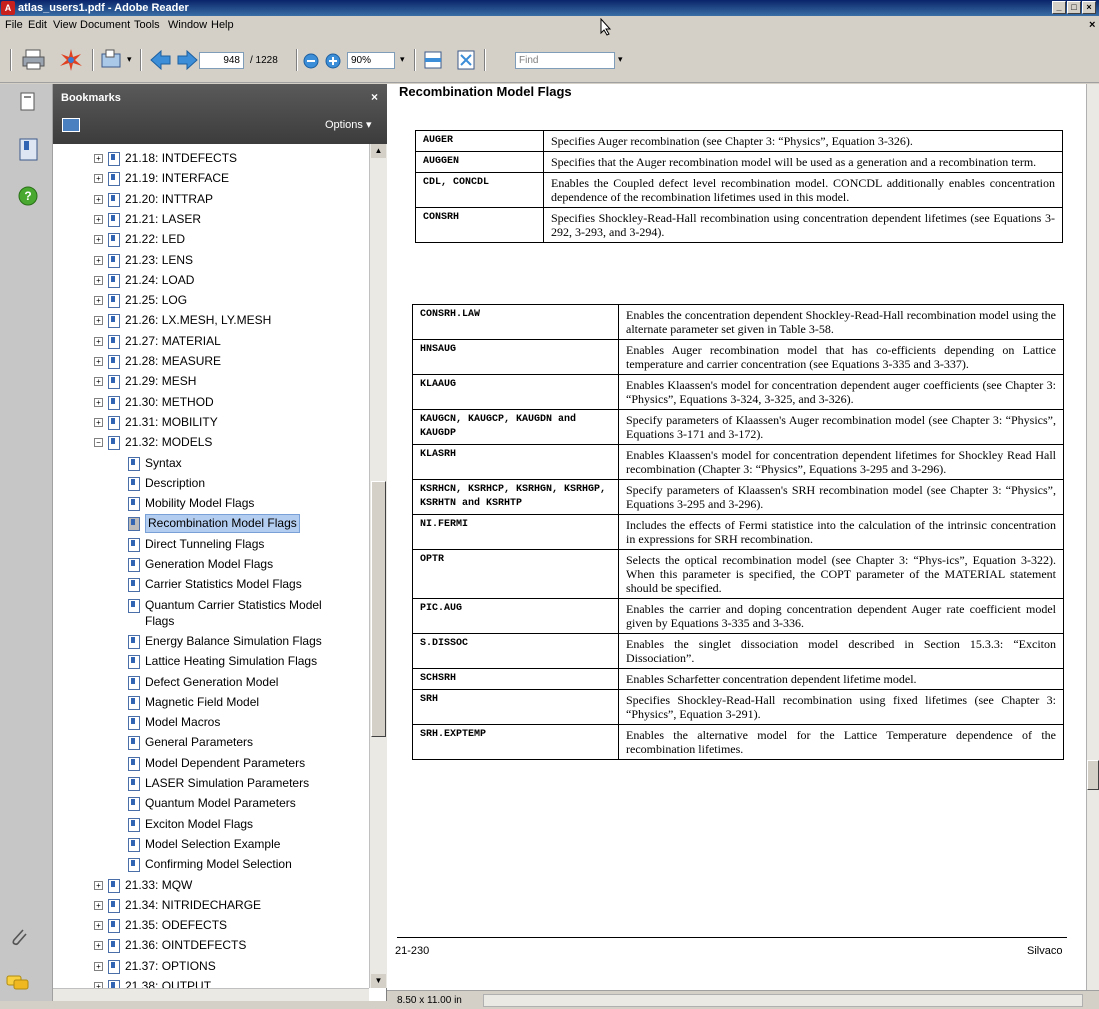 The height and width of the screenshot is (1009, 1099). What do you see at coordinates (333, 61) in the screenshot?
I see `zoom-in-icon` at bounding box center [333, 61].